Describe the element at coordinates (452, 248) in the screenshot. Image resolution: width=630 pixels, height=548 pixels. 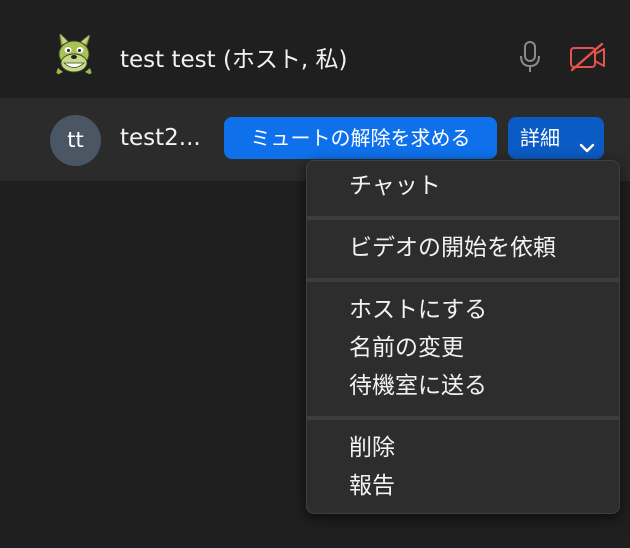
I see `menu-item-request-video: ビデオの開始を依頼` at that location.